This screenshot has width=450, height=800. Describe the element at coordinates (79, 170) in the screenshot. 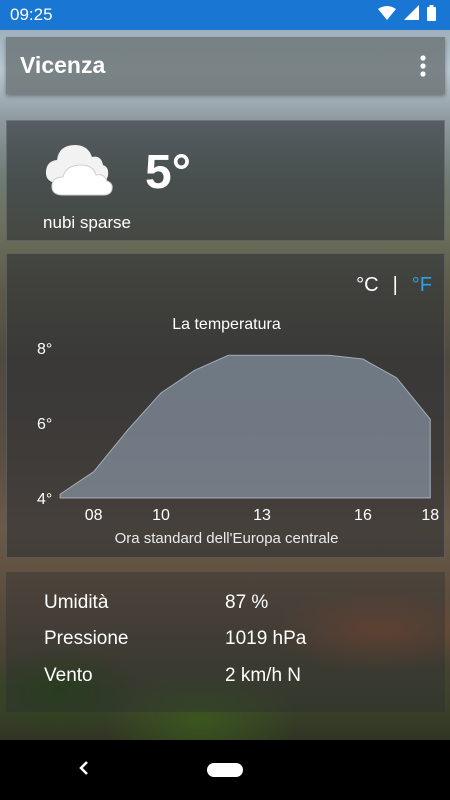

I see `cloud-icon` at that location.